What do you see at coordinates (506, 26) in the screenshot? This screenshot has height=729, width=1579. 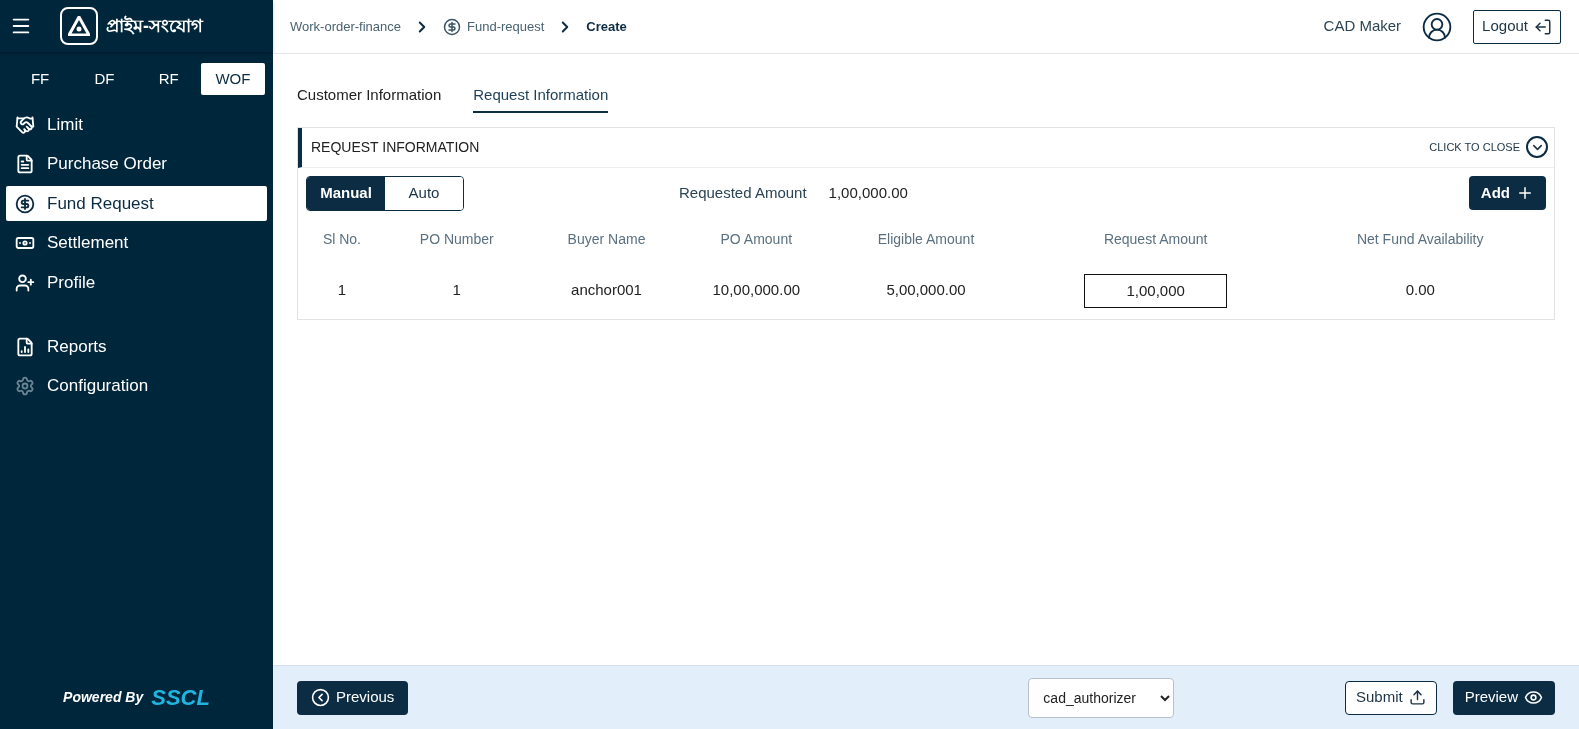 I see `breadcrumb-link: Fund-request` at bounding box center [506, 26].